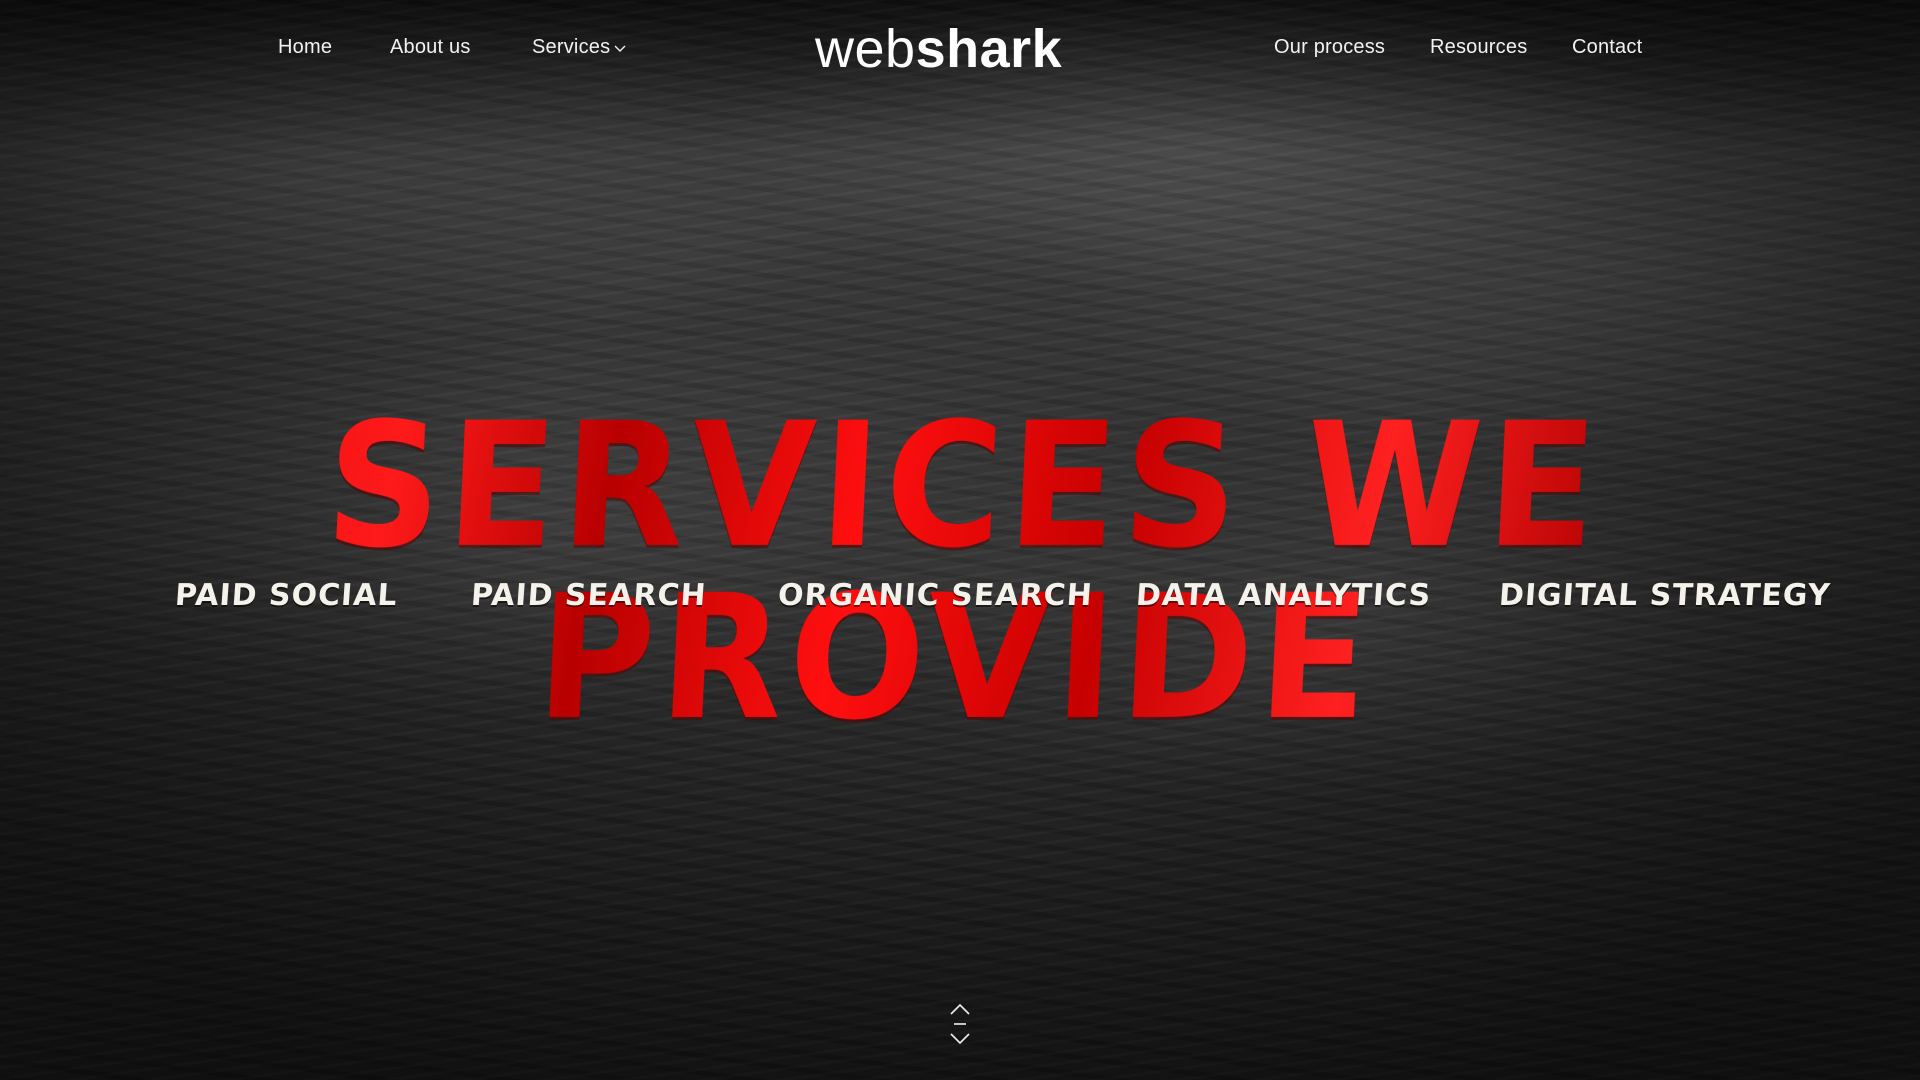 Image resolution: width=1920 pixels, height=1080 pixels. What do you see at coordinates (305, 47) in the screenshot?
I see `nav-home: Home` at bounding box center [305, 47].